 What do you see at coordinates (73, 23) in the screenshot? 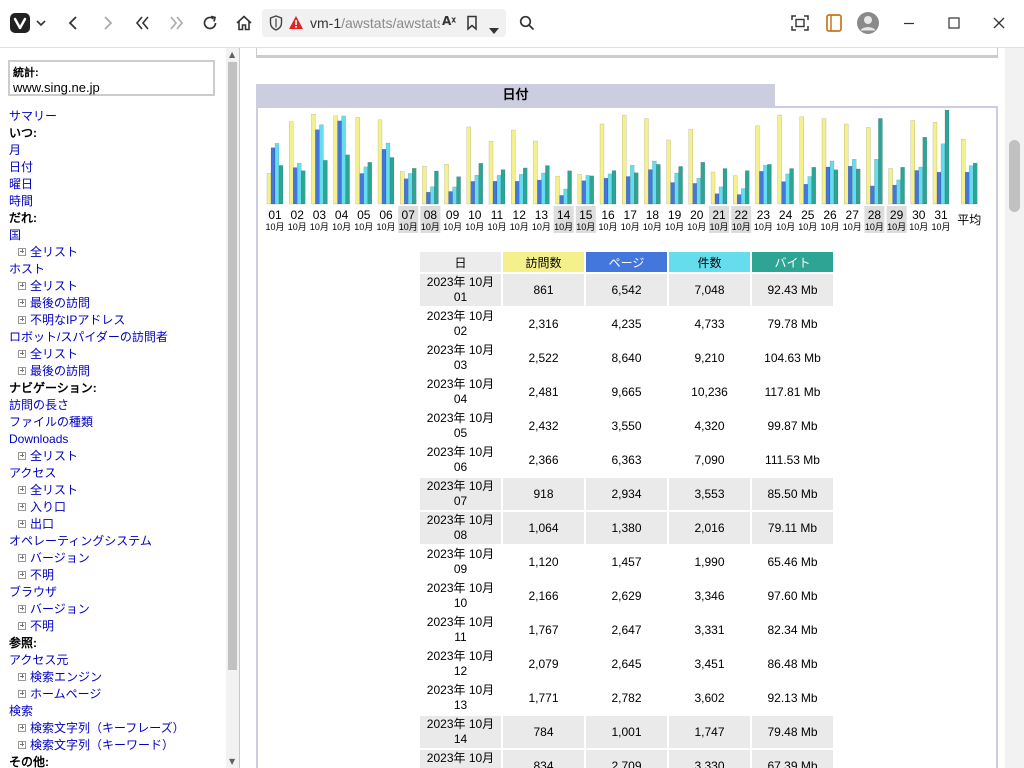
I see `back-icon` at bounding box center [73, 23].